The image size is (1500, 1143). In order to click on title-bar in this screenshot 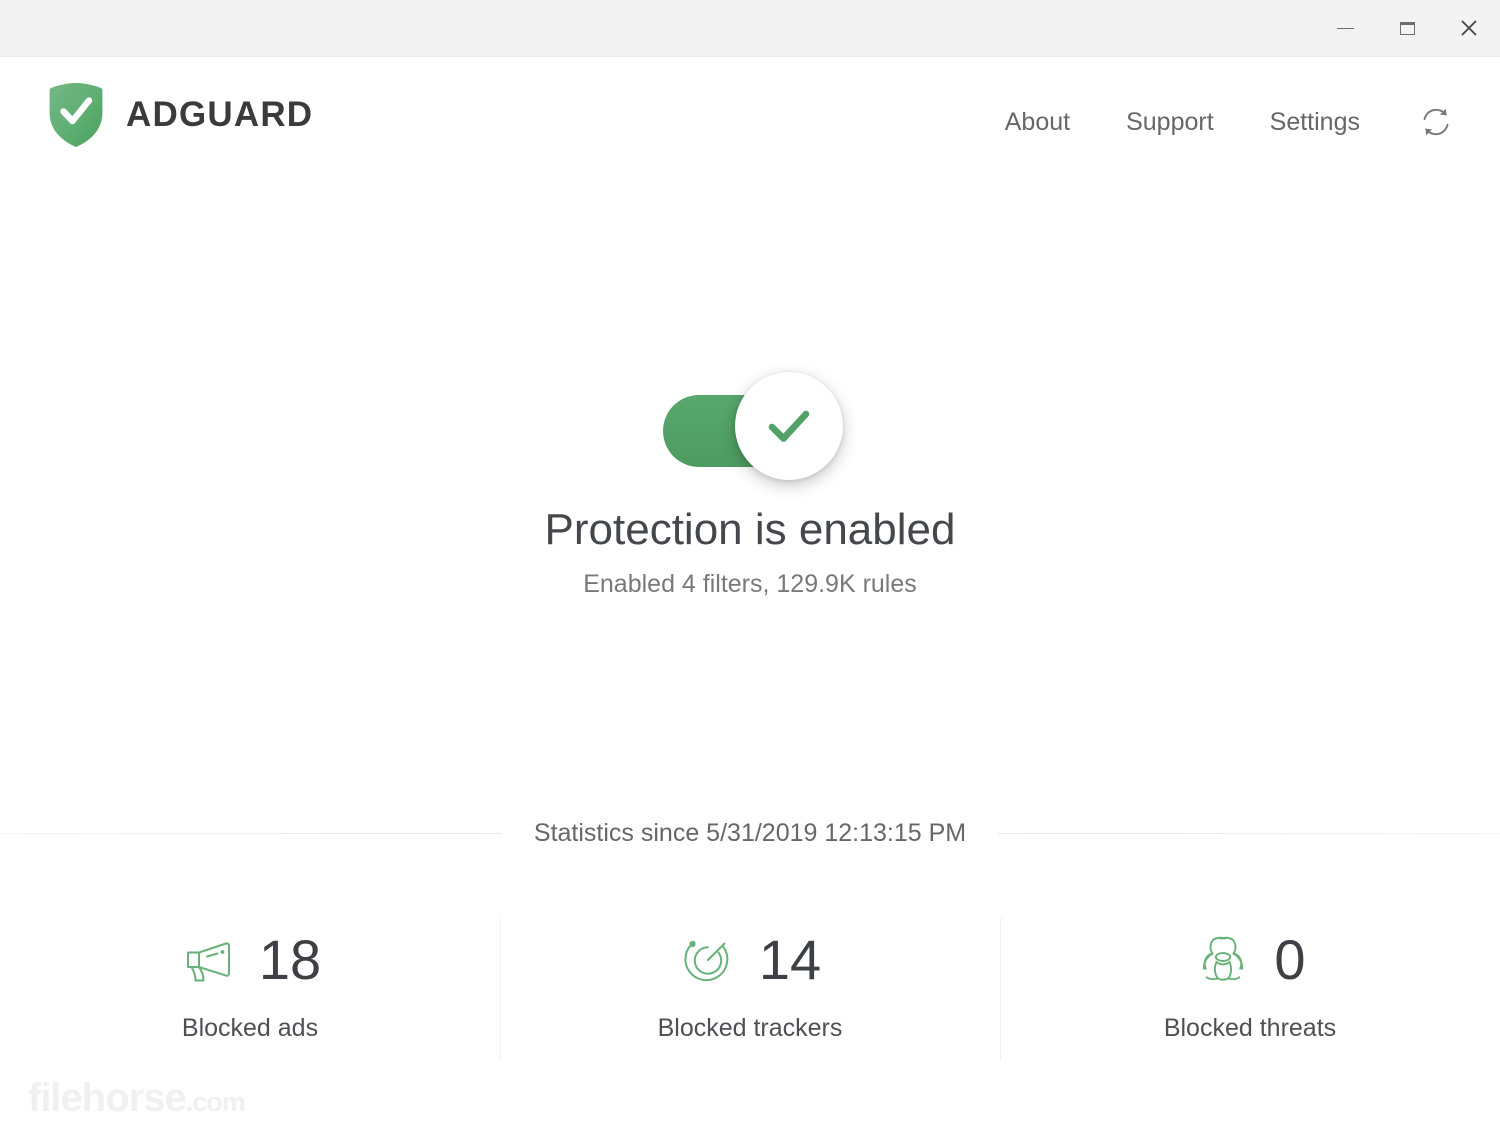, I will do `click(750, 28)`.